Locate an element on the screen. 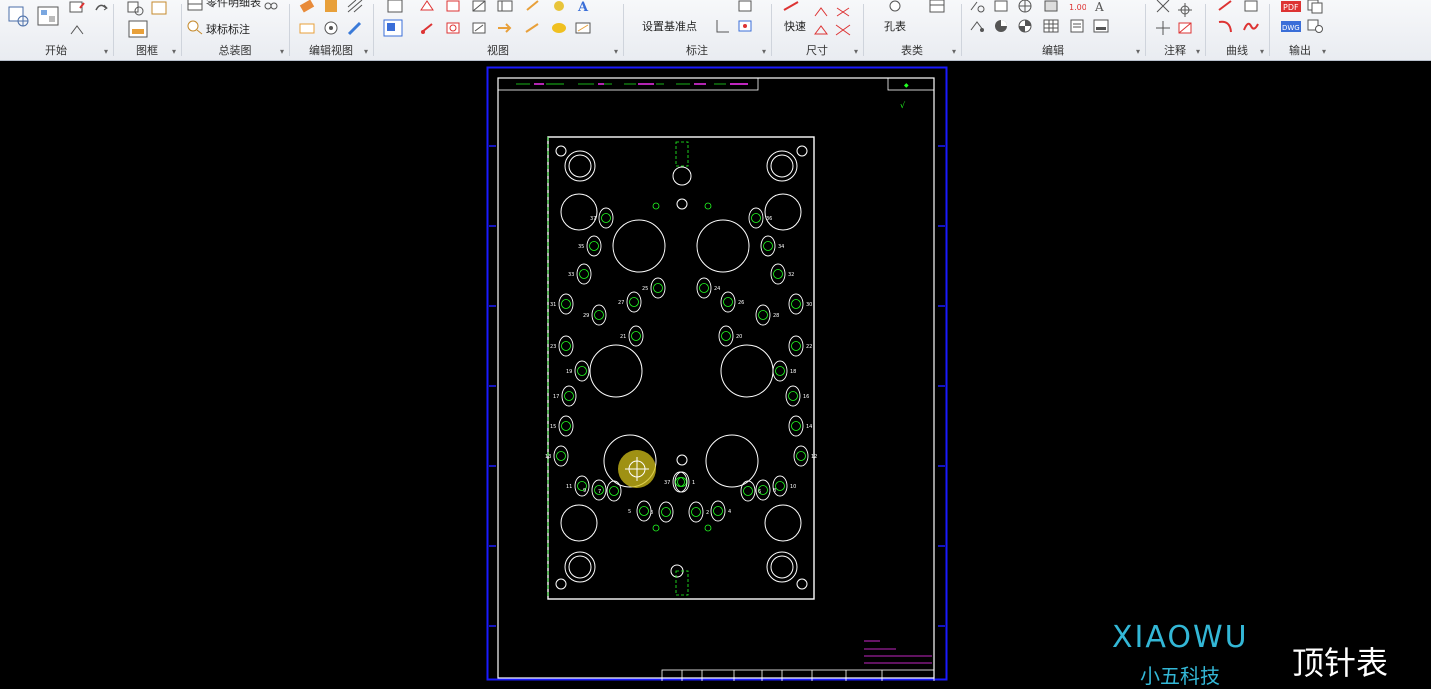  ejector-pin: 10 is located at coordinates (784, 486).